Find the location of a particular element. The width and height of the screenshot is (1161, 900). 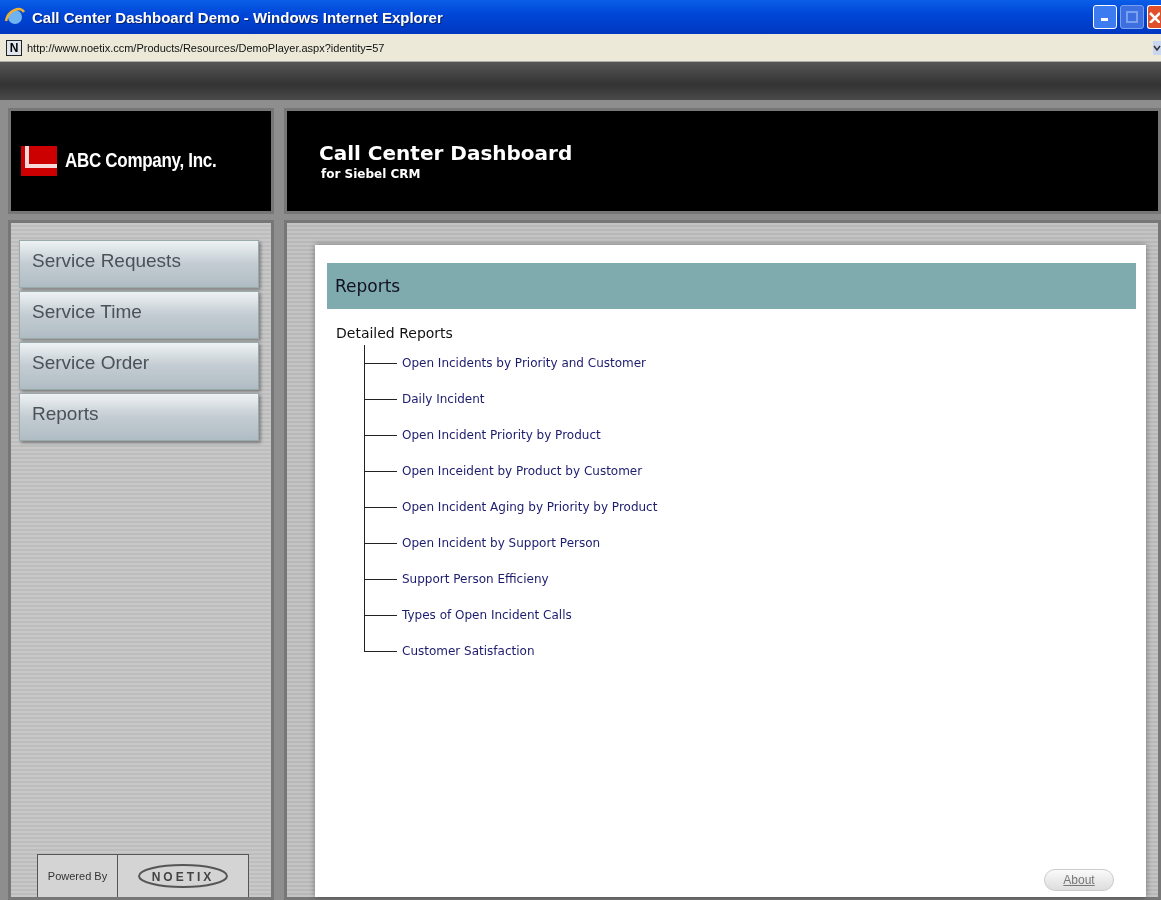

url-text: http://www.noetix.ccm/Products/Resources/DemoPlayer.aspx?identity=57 is located at coordinates (206, 47).